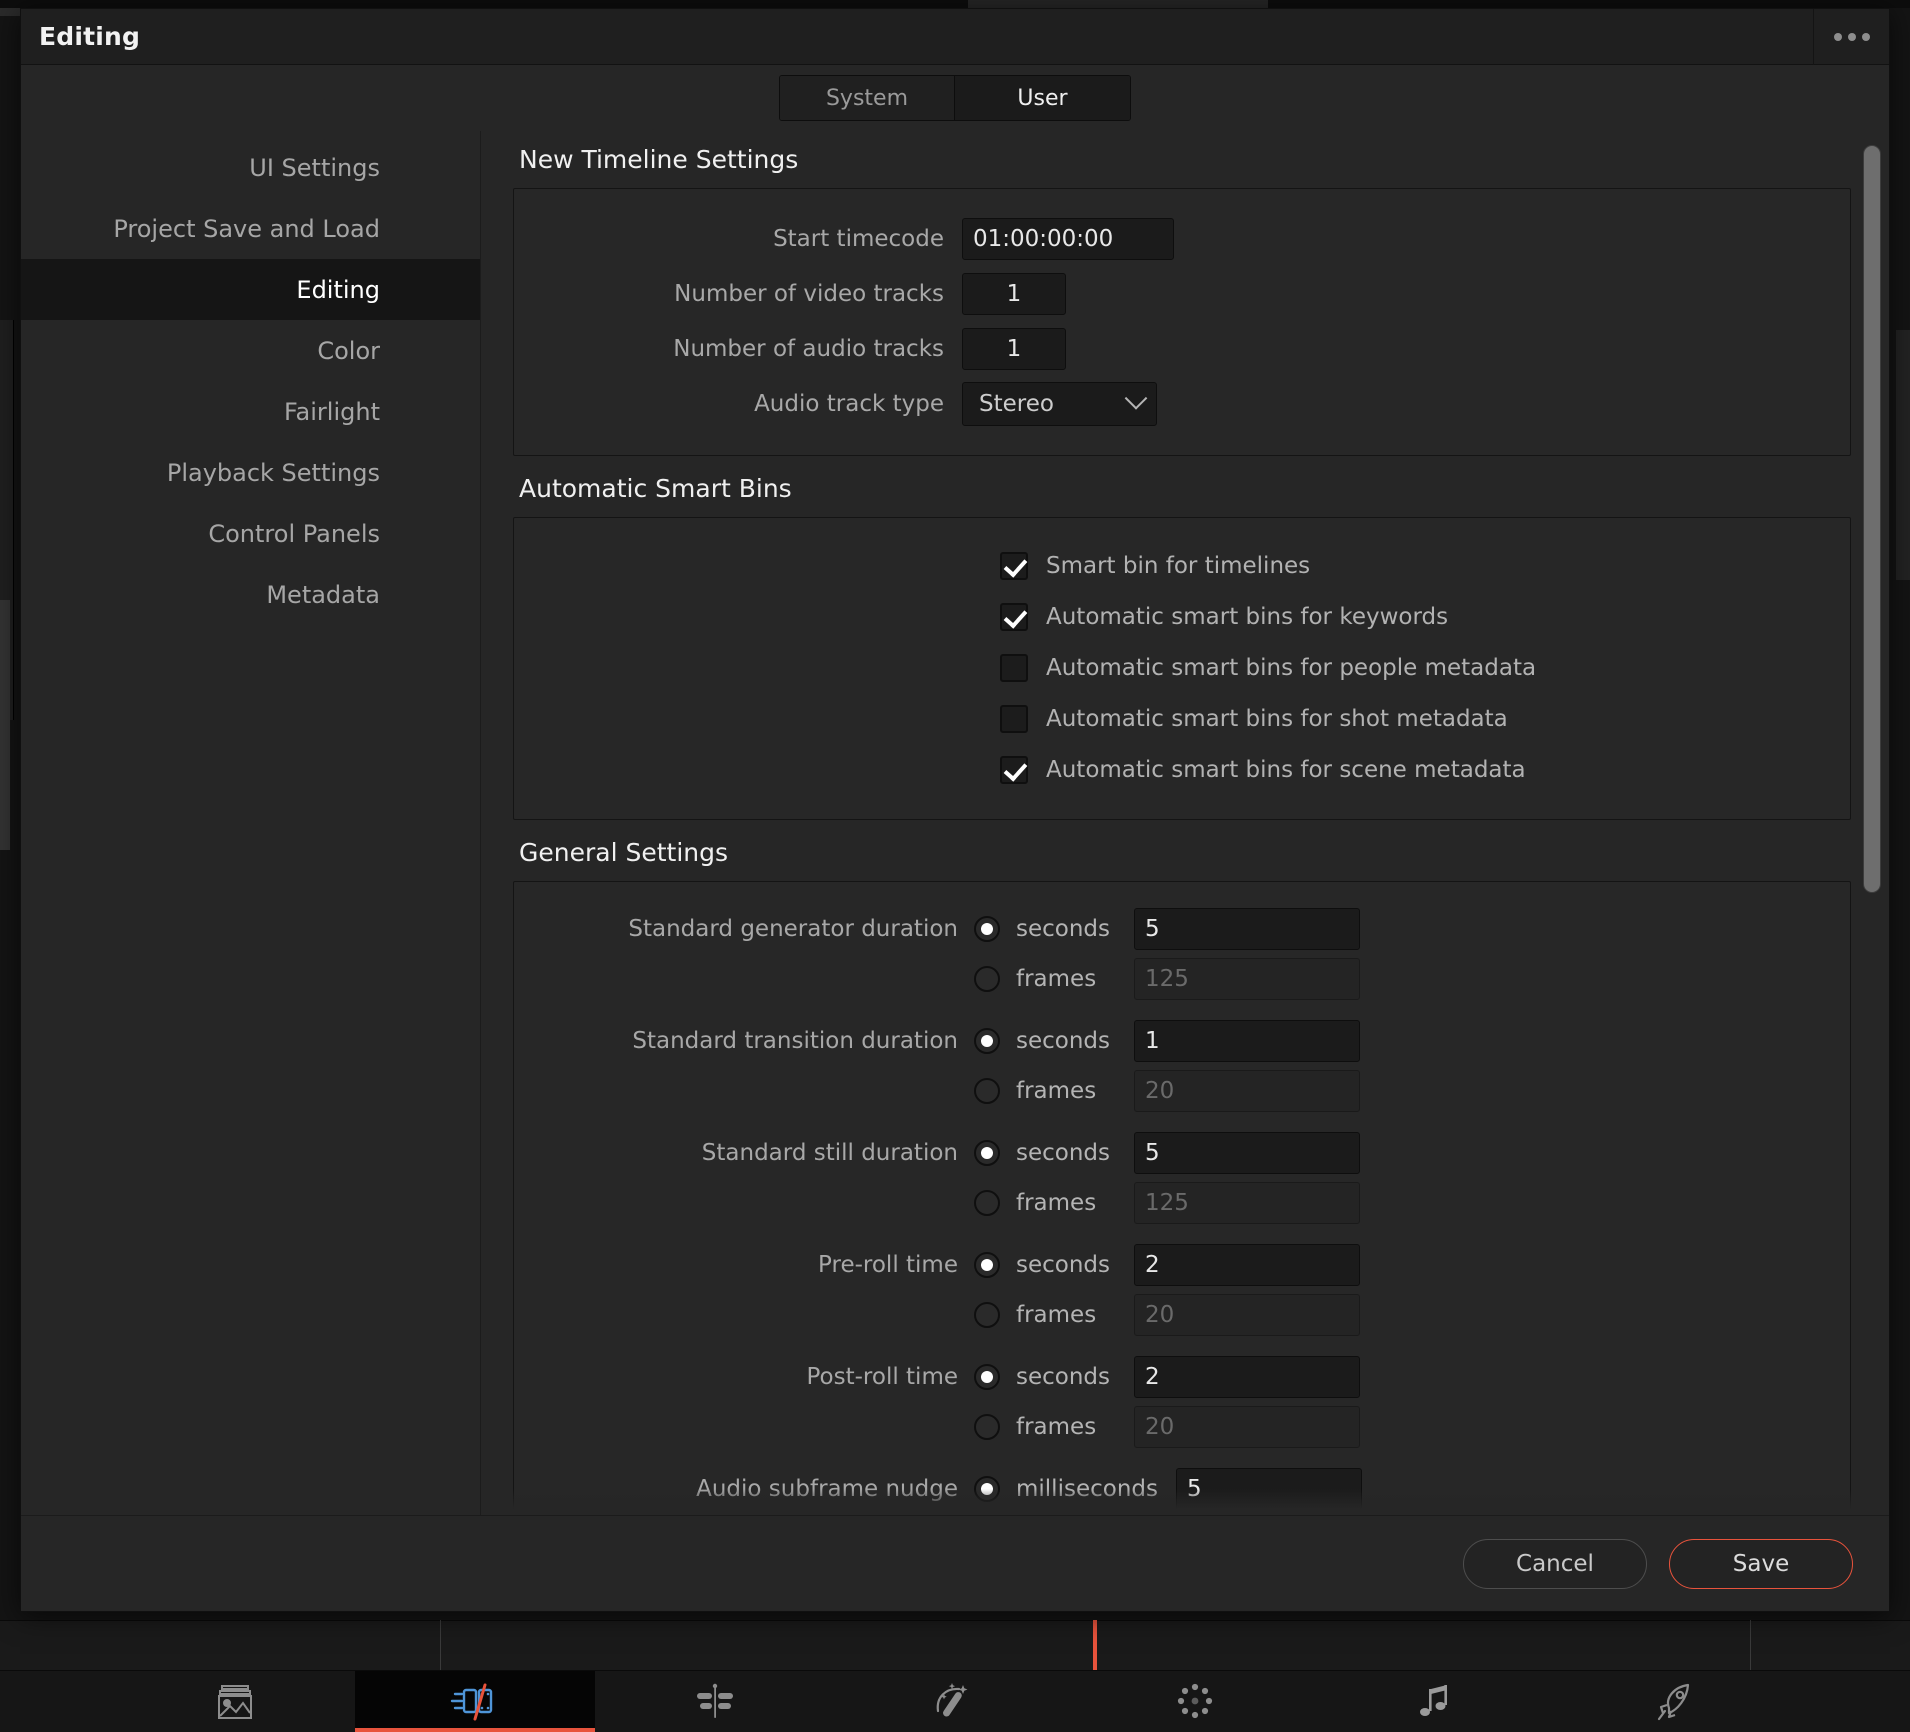  I want to click on radio-preroll-seconds, so click(987, 1265).